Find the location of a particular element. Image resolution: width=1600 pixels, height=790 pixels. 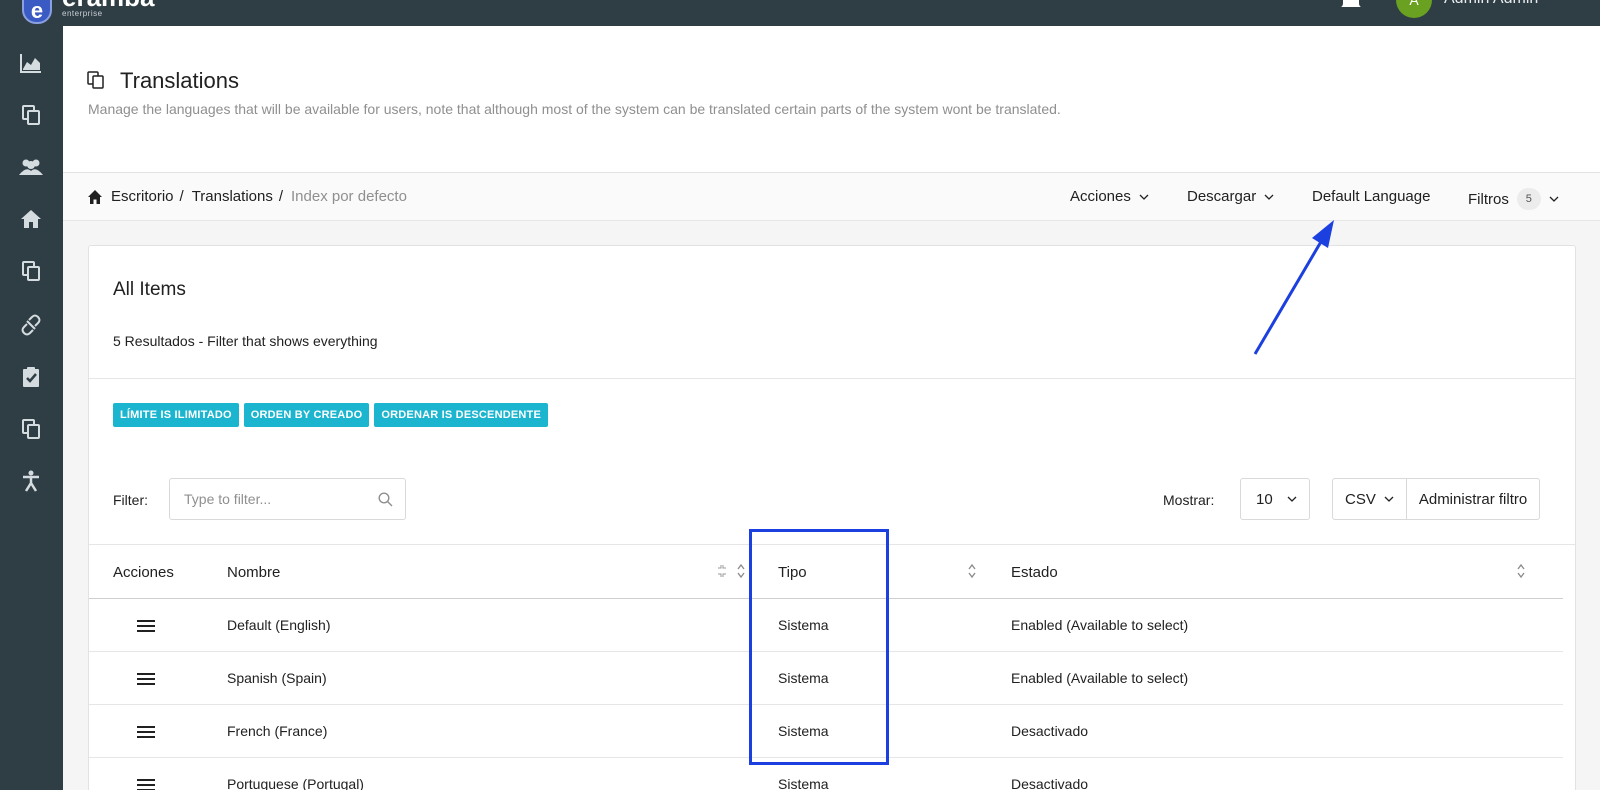

row-nombre: Spanish (Spain) is located at coordinates (277, 678).